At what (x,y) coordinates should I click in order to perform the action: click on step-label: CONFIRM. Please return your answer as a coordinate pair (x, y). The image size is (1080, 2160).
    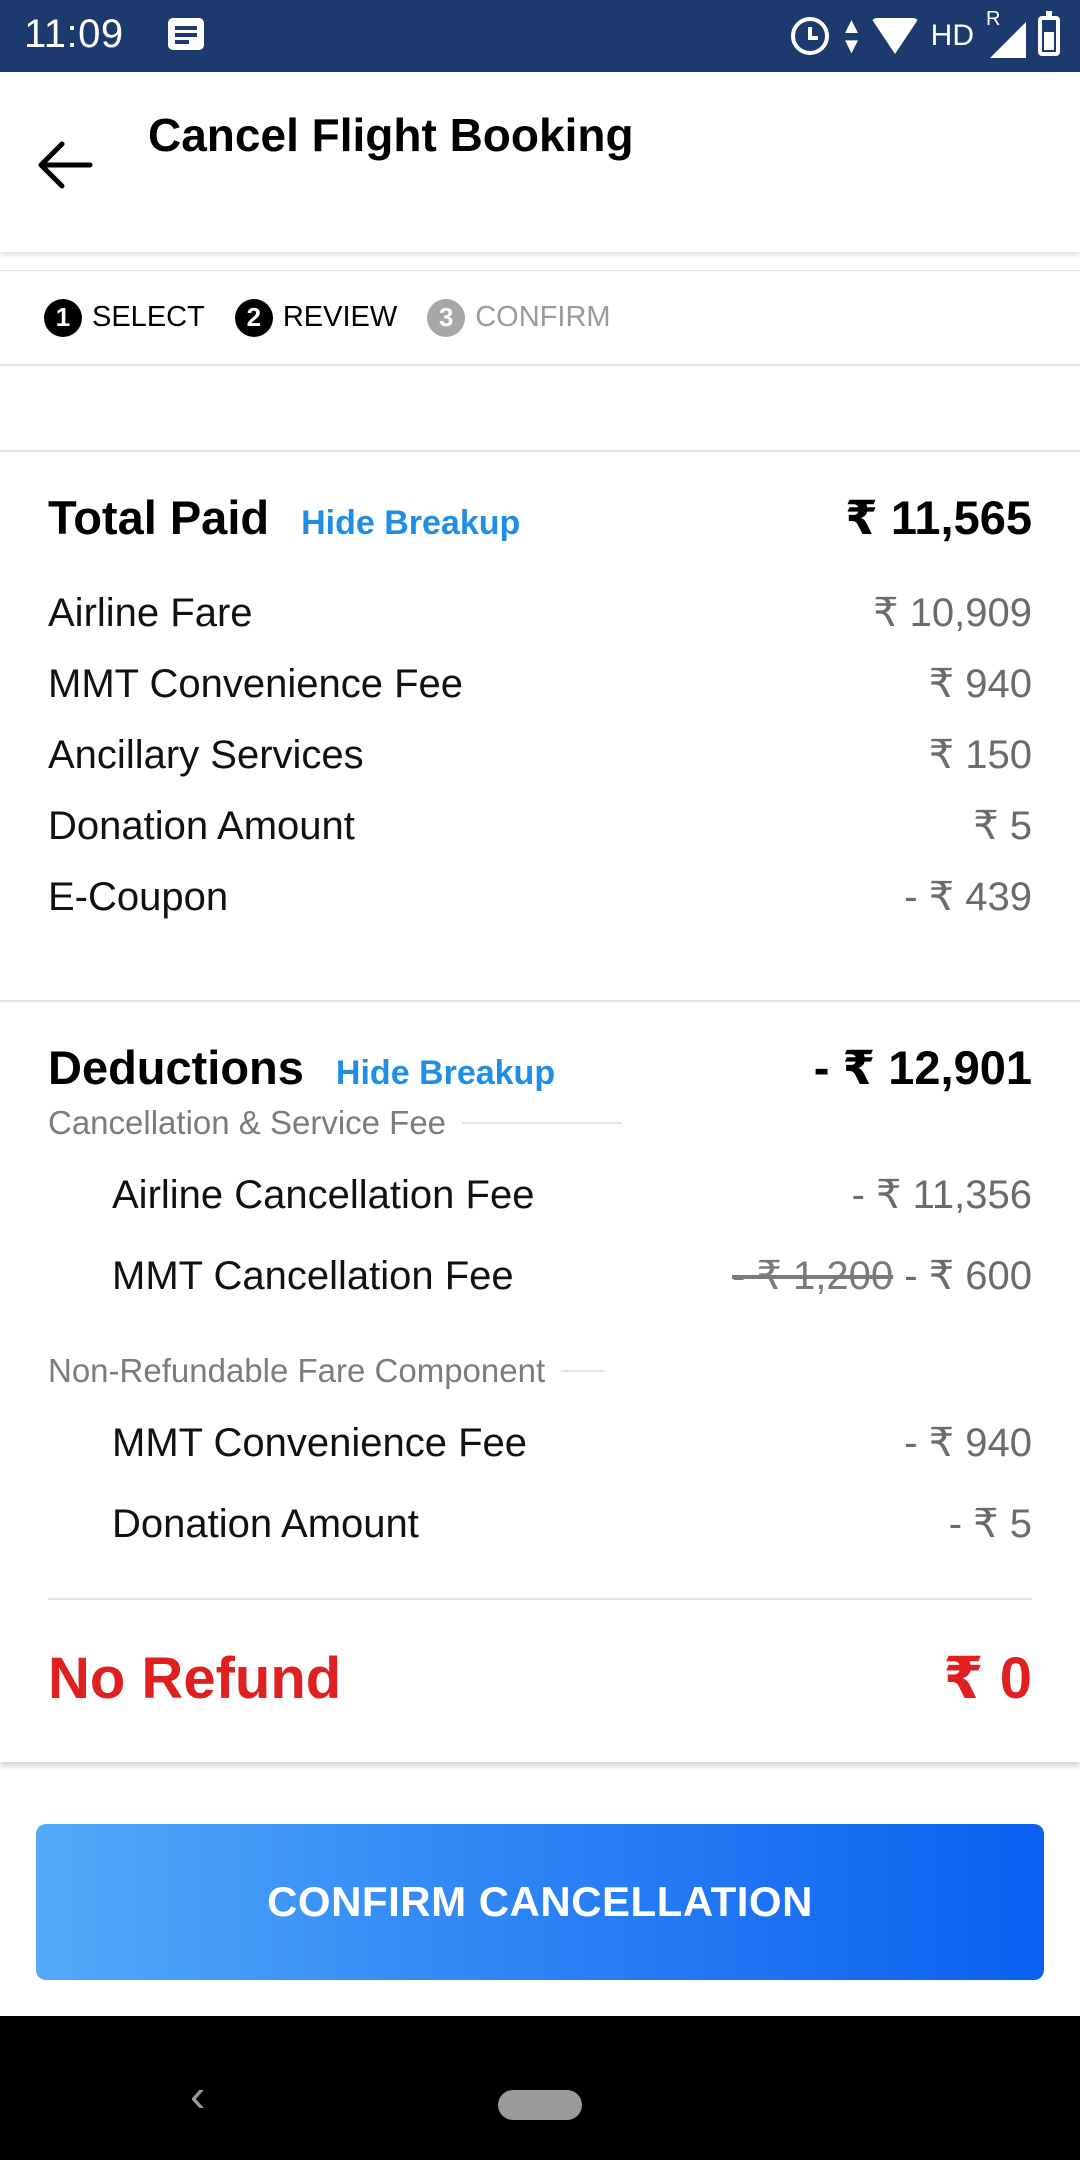
    Looking at the image, I should click on (543, 317).